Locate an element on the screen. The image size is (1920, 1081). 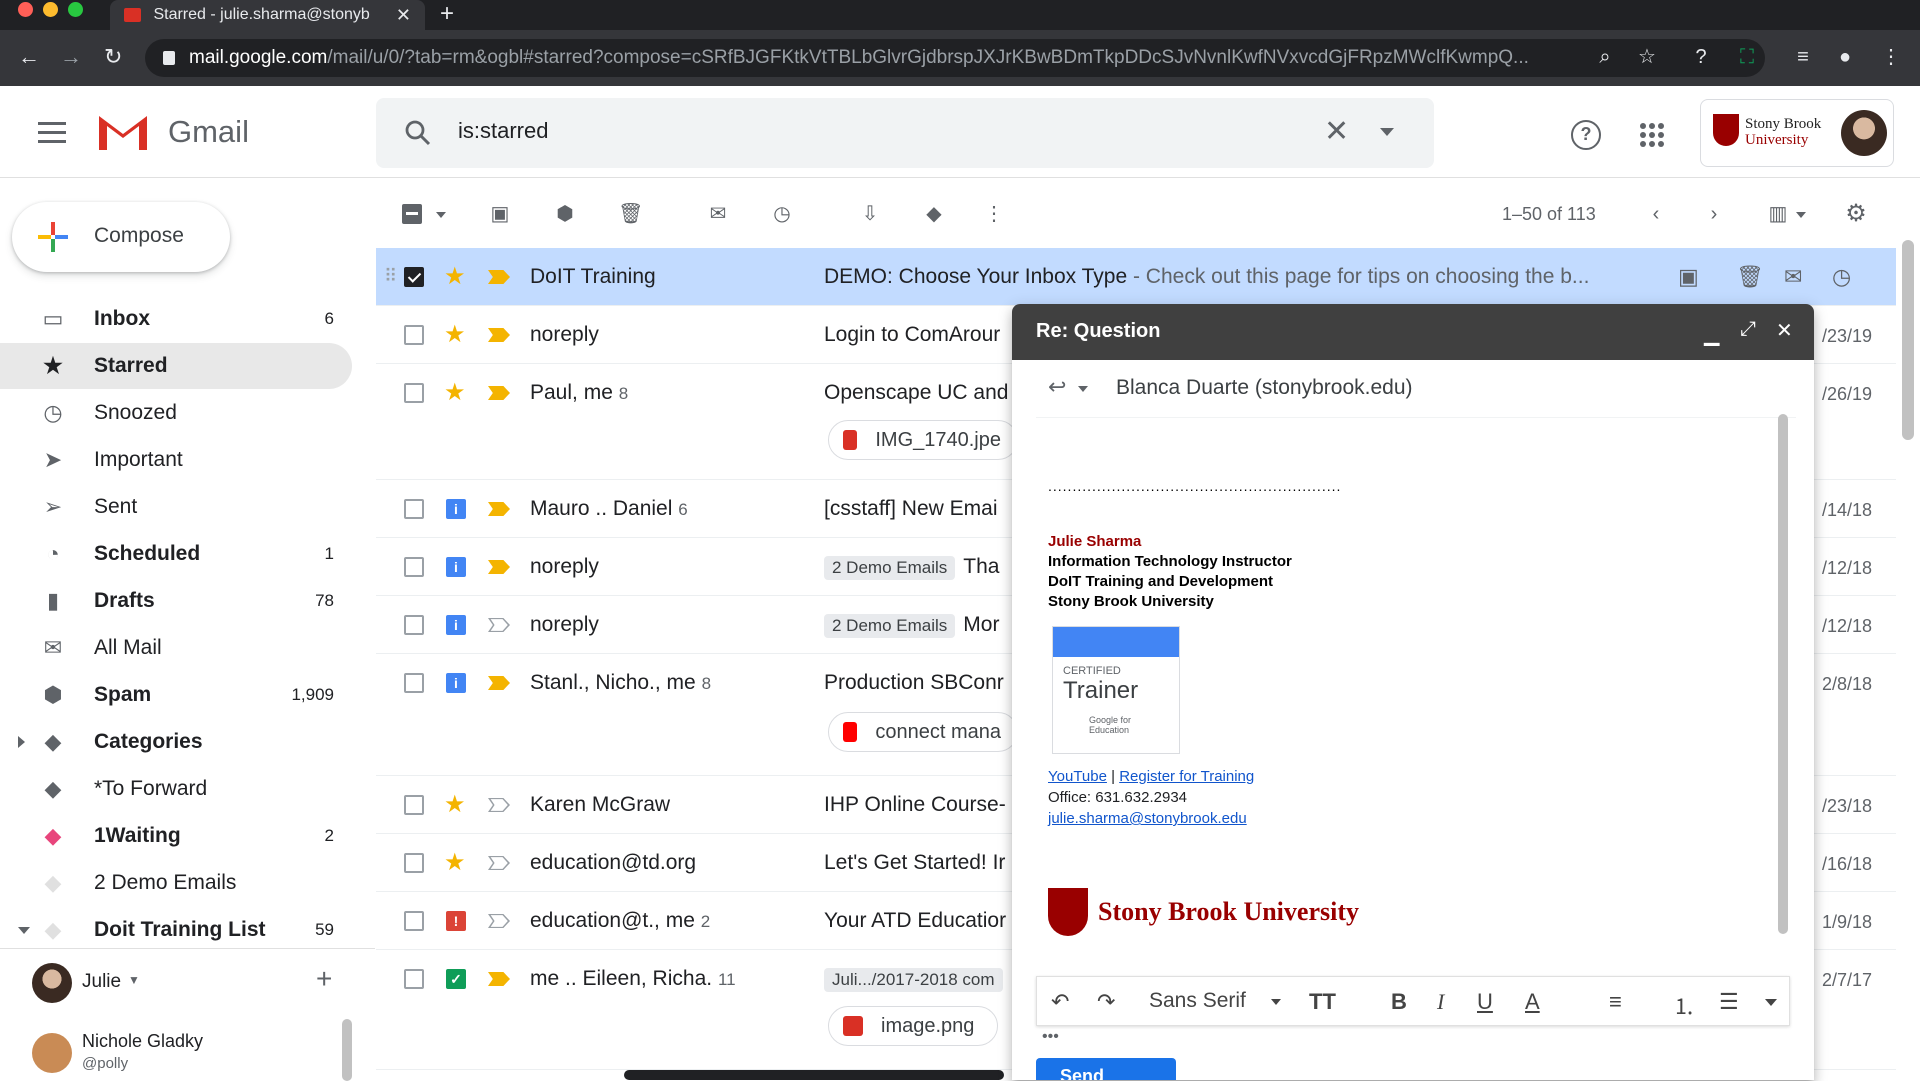
google-apps-icon is located at coordinates (1652, 135).